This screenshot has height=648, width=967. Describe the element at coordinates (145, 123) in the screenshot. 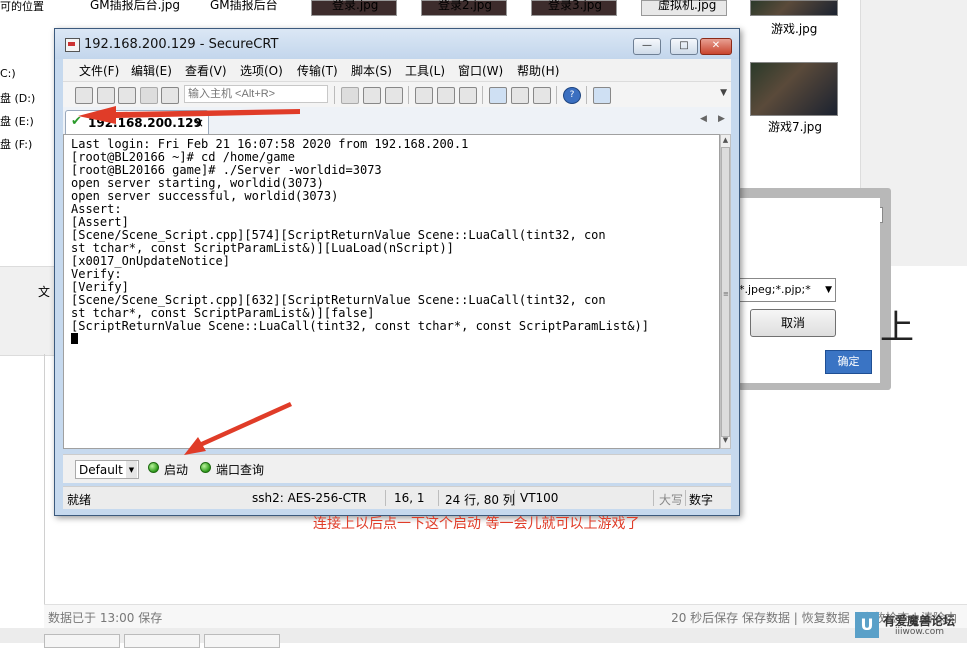

I see `session-tab-label: 192.168.200.129` at that location.